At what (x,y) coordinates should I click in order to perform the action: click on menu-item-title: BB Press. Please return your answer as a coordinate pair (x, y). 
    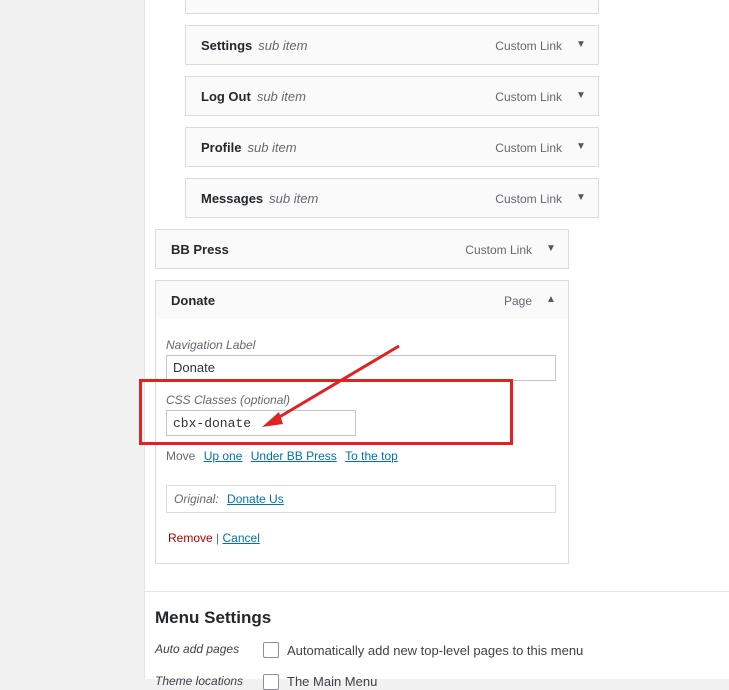
    Looking at the image, I should click on (200, 249).